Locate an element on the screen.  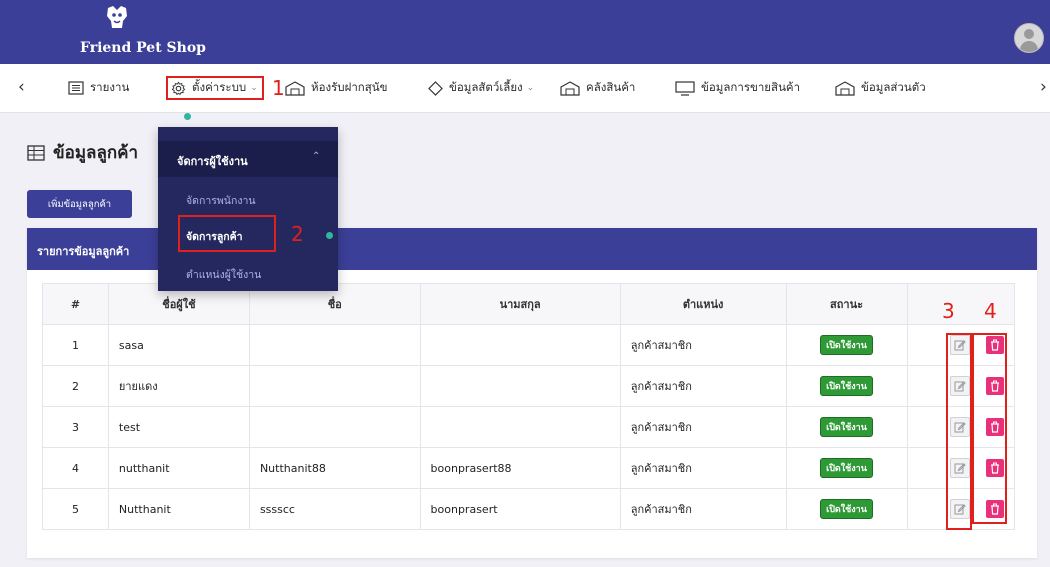
dropdown-group-label: จัดการผู้ใช้งาน is located at coordinates (212, 161).